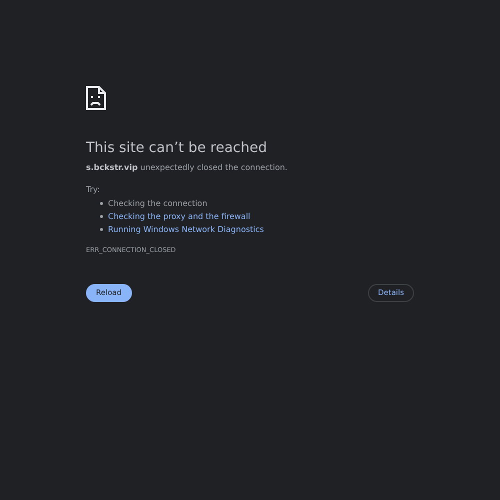 Image resolution: width=500 pixels, height=500 pixels. What do you see at coordinates (158, 204) in the screenshot?
I see `suggestion-text: Checking the connection` at bounding box center [158, 204].